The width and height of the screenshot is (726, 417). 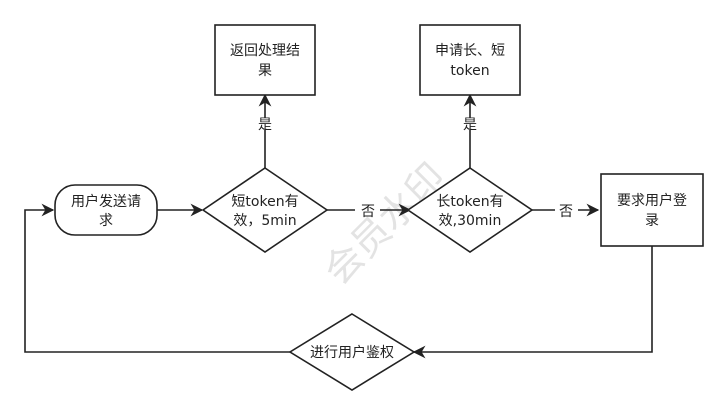 I want to click on return-result-node, so click(x=265, y=60).